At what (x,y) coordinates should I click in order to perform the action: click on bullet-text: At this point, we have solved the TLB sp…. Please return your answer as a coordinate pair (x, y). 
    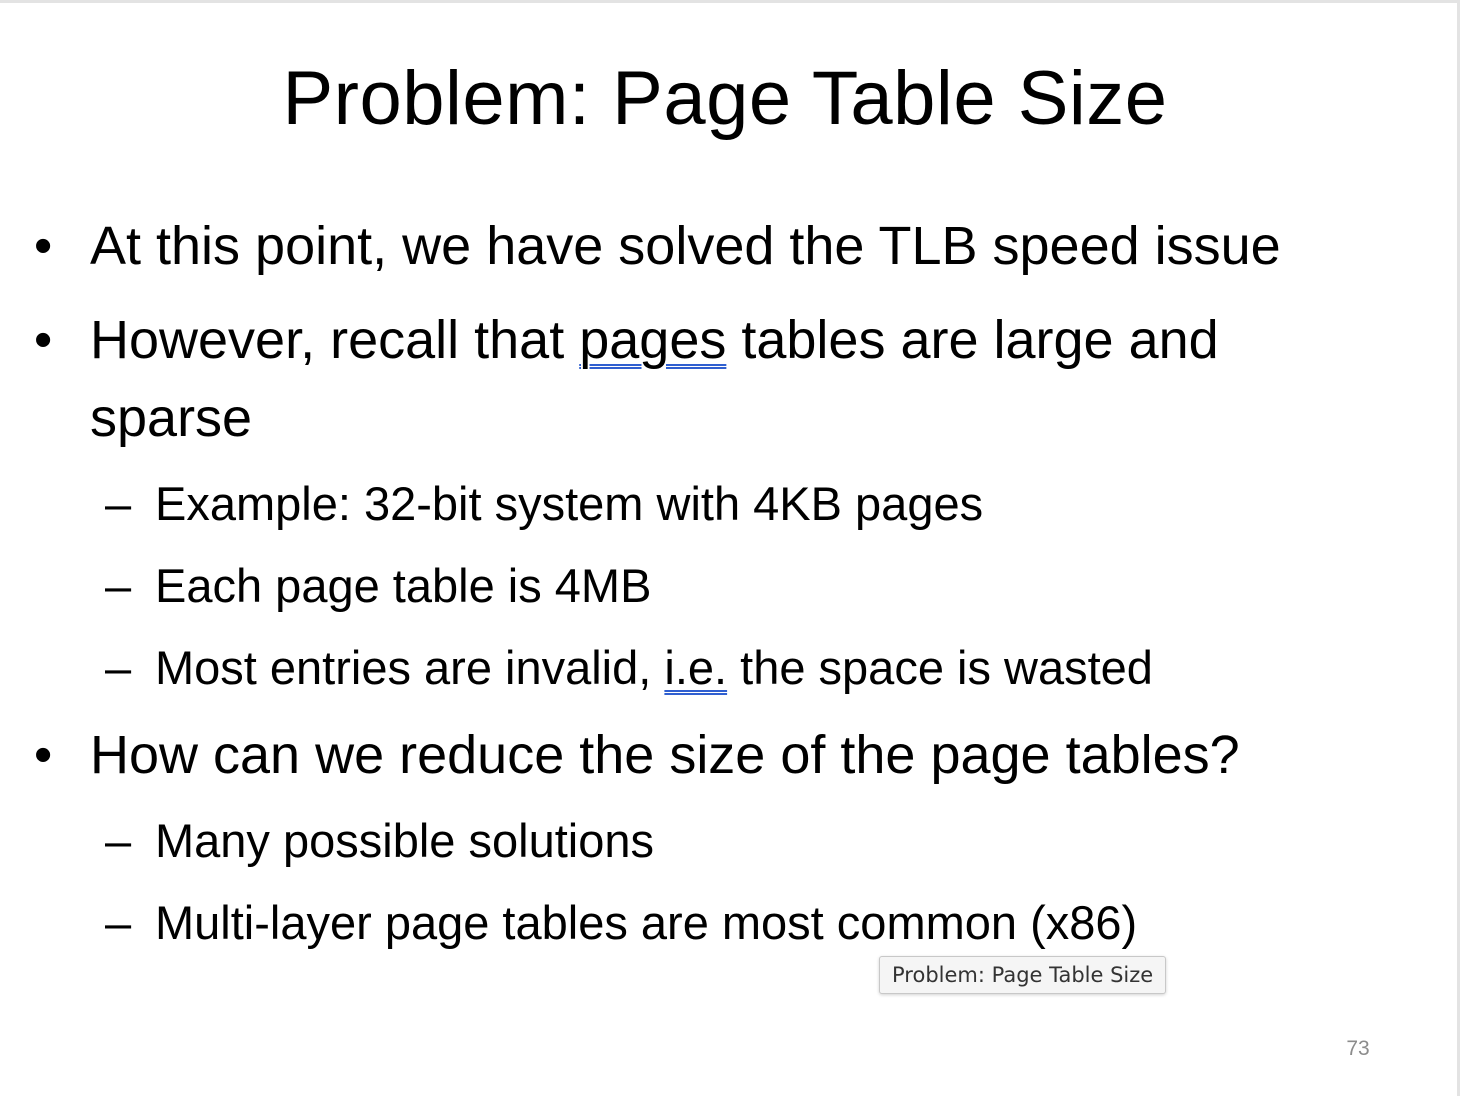
    Looking at the image, I should click on (685, 246).